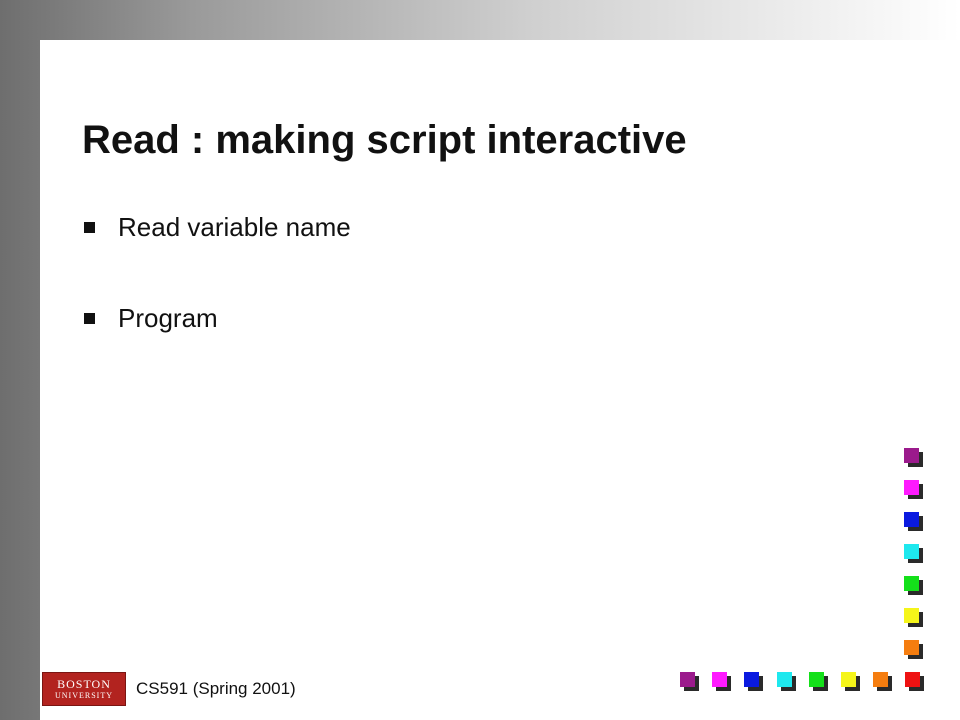  What do you see at coordinates (216, 688) in the screenshot?
I see `footer-course-label: CS591 (Spring 2001)` at bounding box center [216, 688].